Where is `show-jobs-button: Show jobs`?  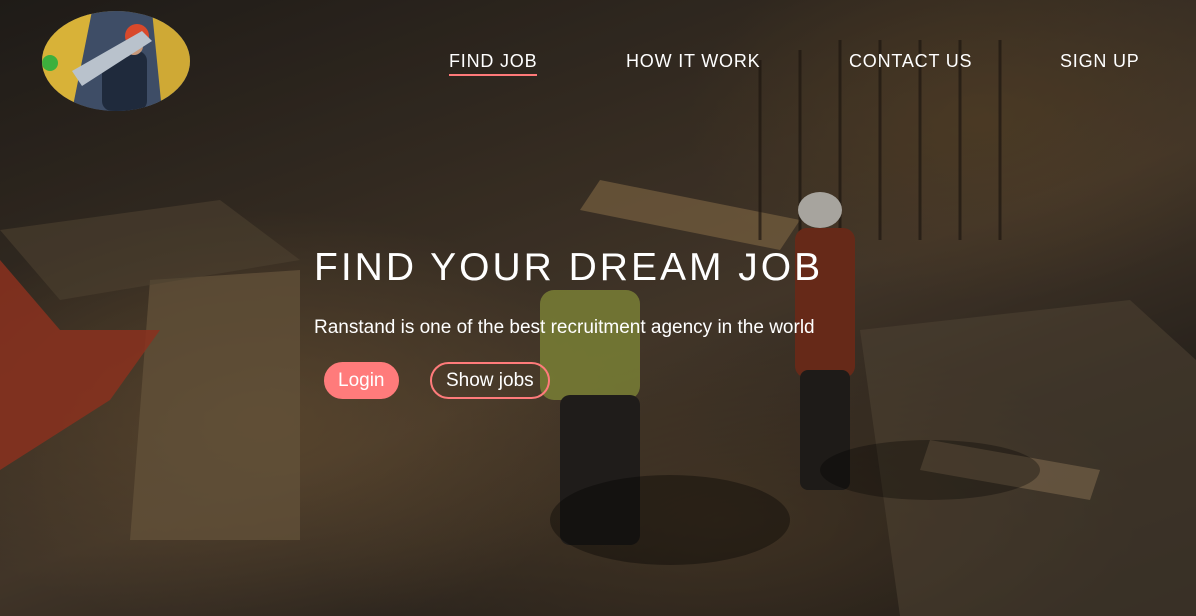
show-jobs-button: Show jobs is located at coordinates (490, 380).